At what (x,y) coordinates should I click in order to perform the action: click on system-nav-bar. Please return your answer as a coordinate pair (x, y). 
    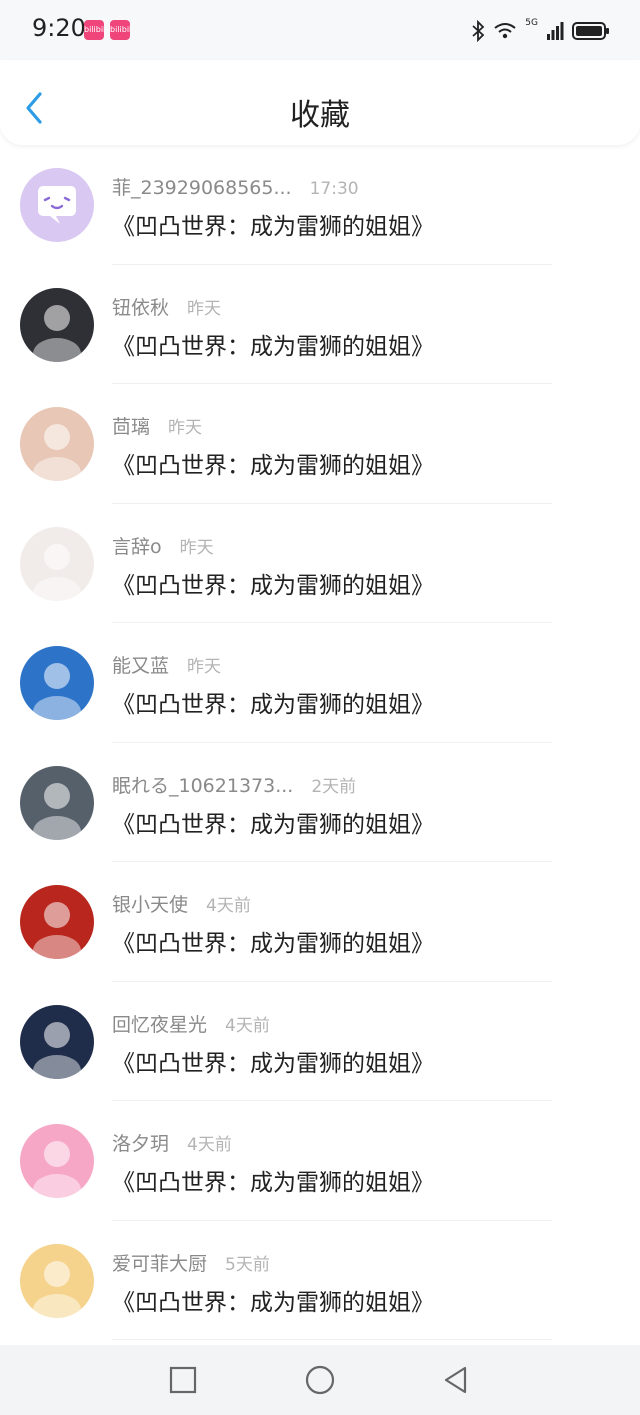
    Looking at the image, I should click on (320, 1380).